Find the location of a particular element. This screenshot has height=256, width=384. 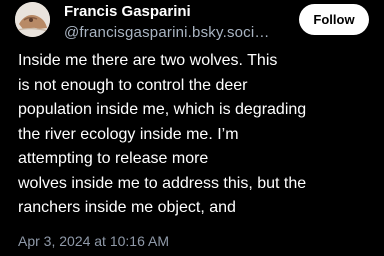

post-text-line: Inside me there are two wolves. This is located at coordinates (148, 60).